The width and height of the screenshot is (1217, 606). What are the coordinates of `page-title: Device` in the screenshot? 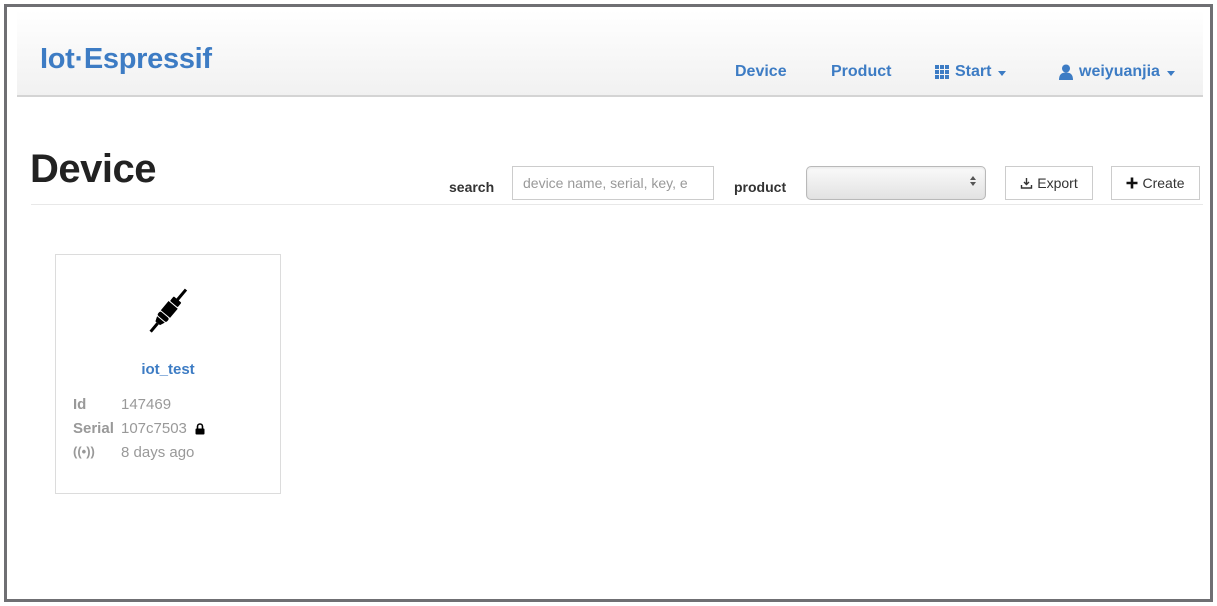 It's located at (93, 169).